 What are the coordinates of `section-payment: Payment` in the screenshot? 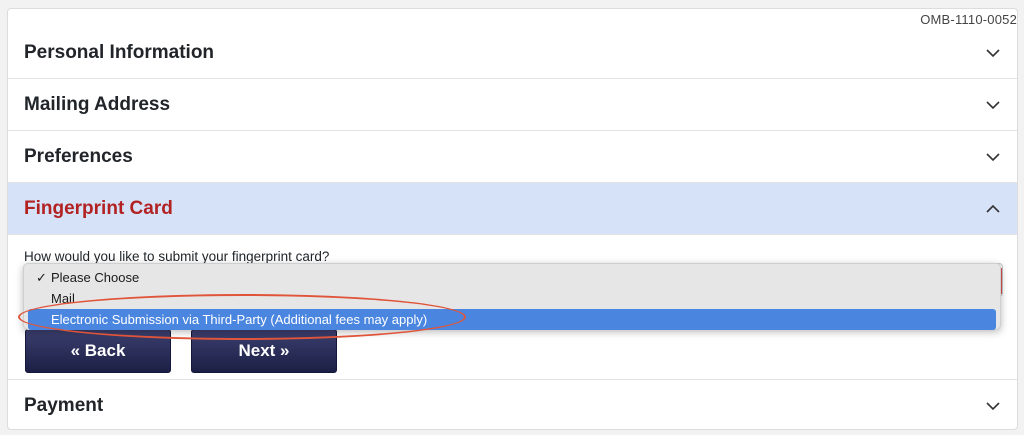 It's located at (512, 404).